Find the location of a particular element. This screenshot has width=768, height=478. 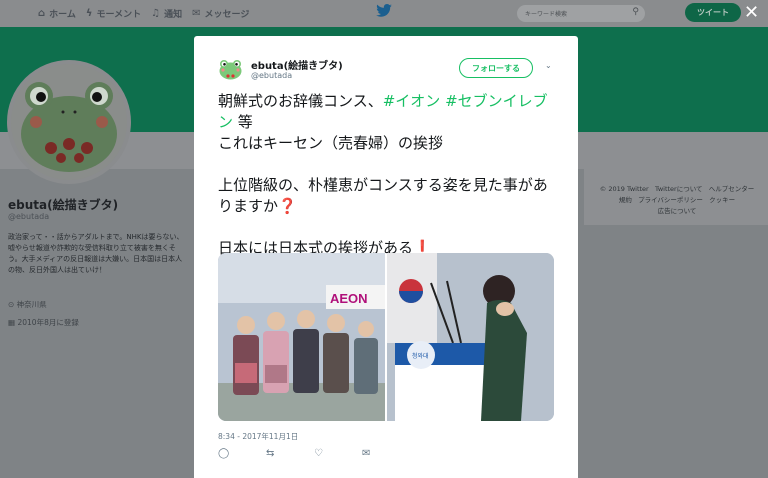

tweet-author-name: ebuta(絵描きブタ) is located at coordinates (297, 64).